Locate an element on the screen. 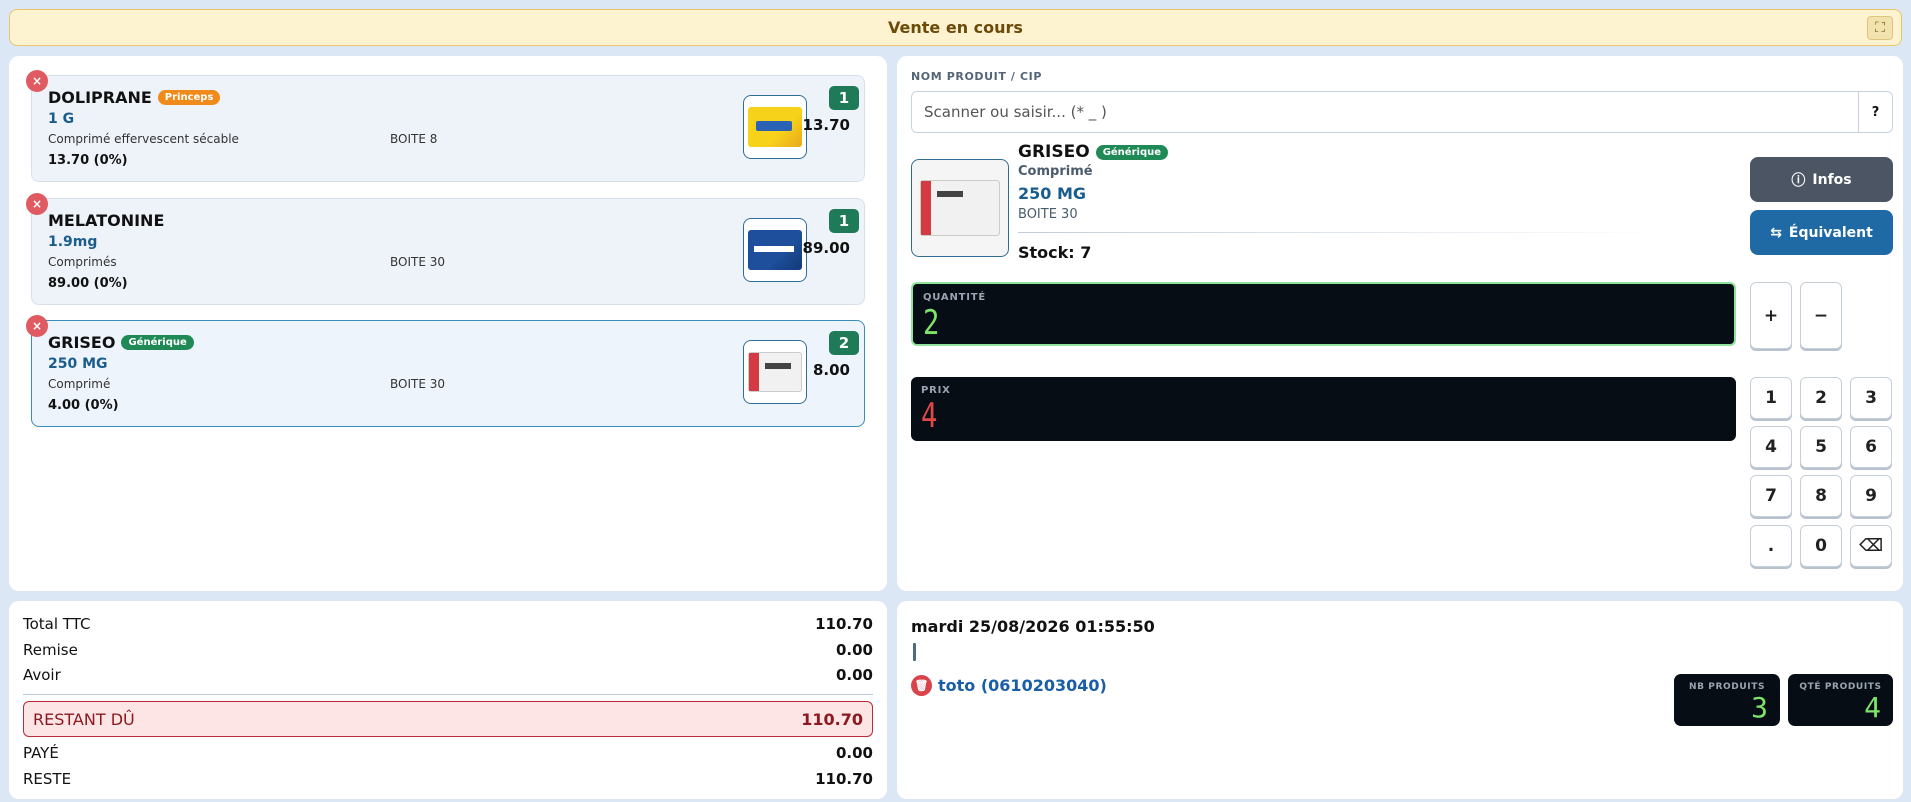 This screenshot has height=802, width=1911. remise-row: Remise 0.00 is located at coordinates (448, 650).